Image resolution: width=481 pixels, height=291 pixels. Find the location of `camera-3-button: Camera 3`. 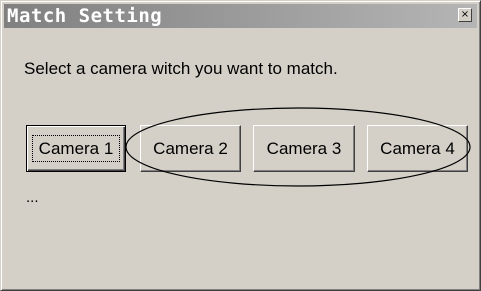

camera-3-button: Camera 3 is located at coordinates (304, 148).